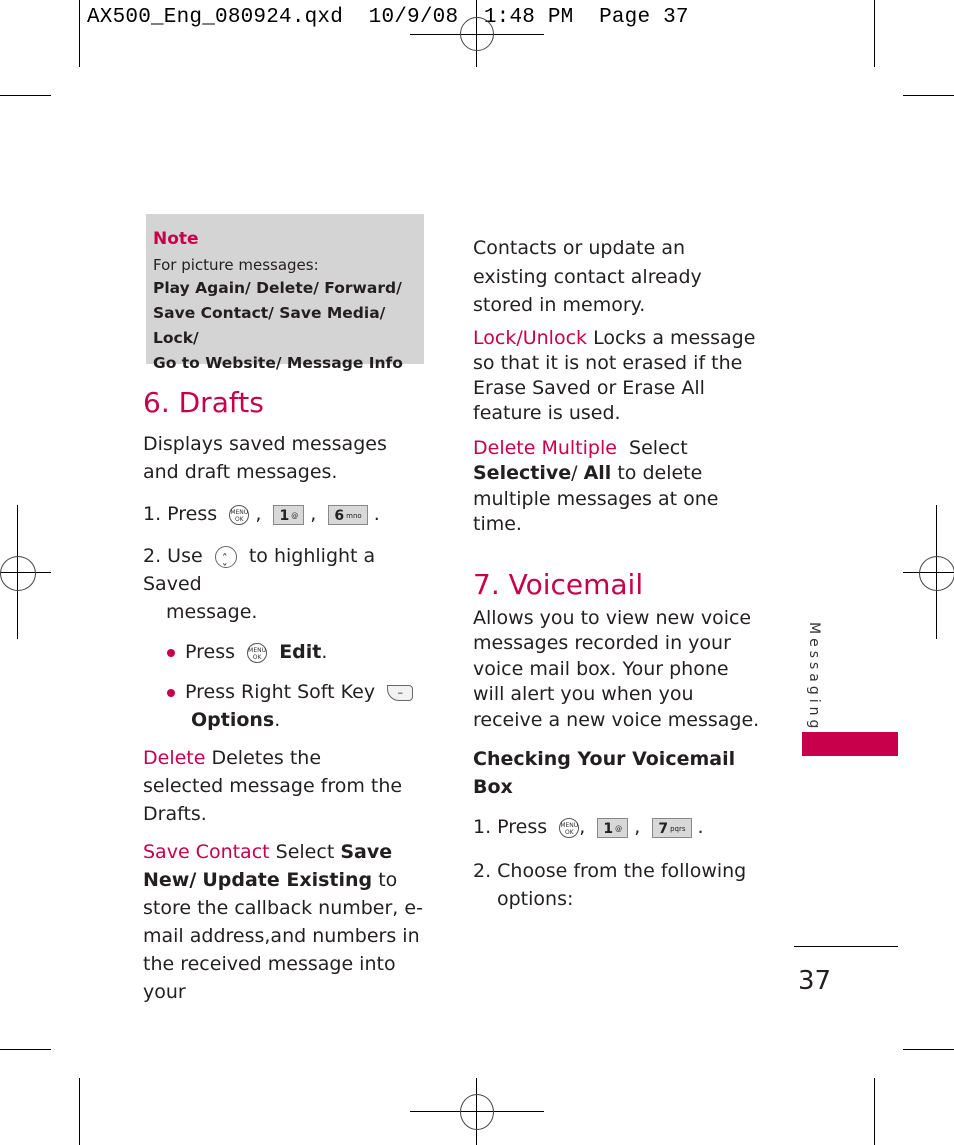  I want to click on drafts-step-1: 1. Press MENU OK , 1 @ , 6 mno ., so click(261, 514).